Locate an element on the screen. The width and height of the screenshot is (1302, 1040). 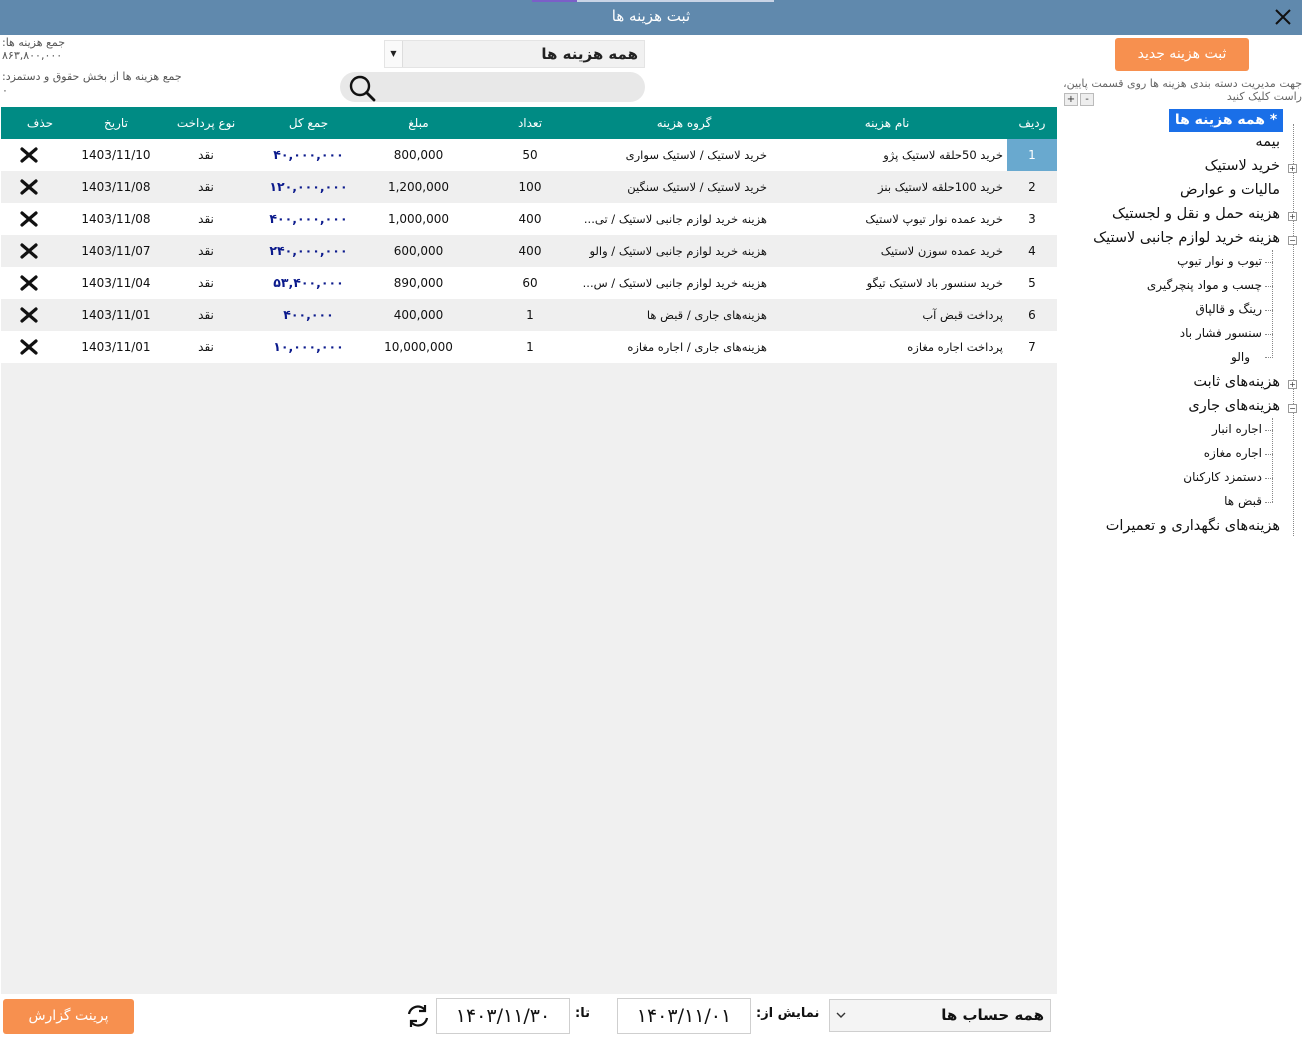
cell-group: هزینه‌های جاری / اجاره مغازه is located at coordinates (673, 347).